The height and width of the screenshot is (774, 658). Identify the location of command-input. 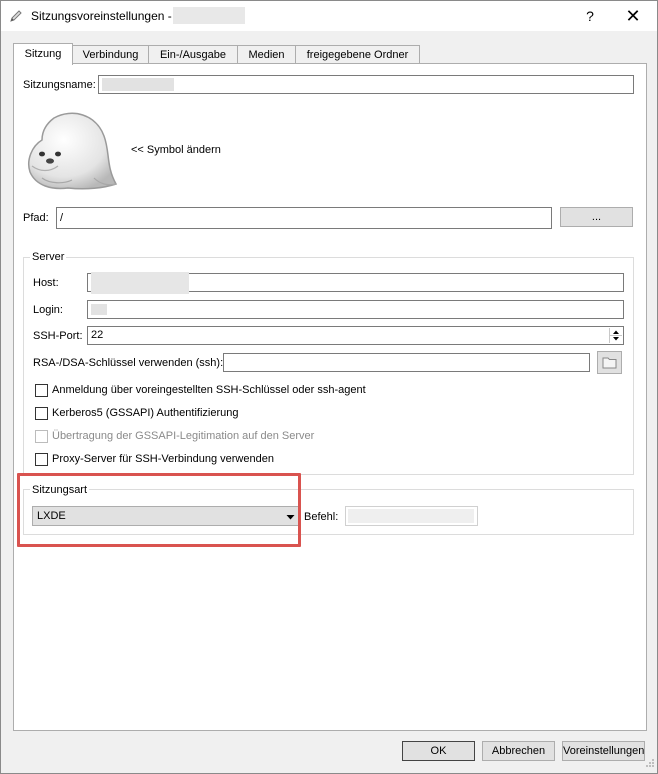
(411, 516).